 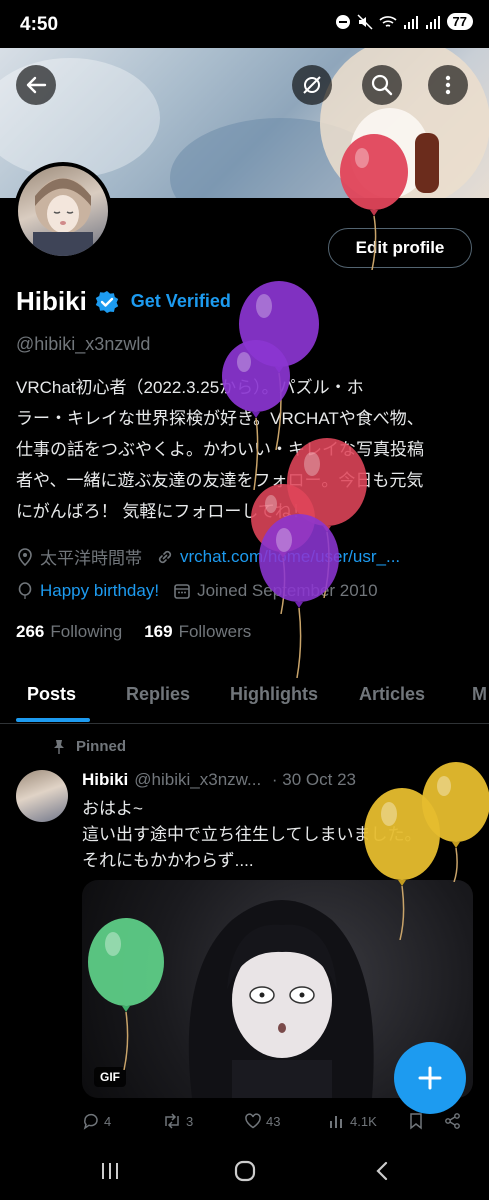 What do you see at coordinates (30, 631) in the screenshot?
I see `following-count: 266` at bounding box center [30, 631].